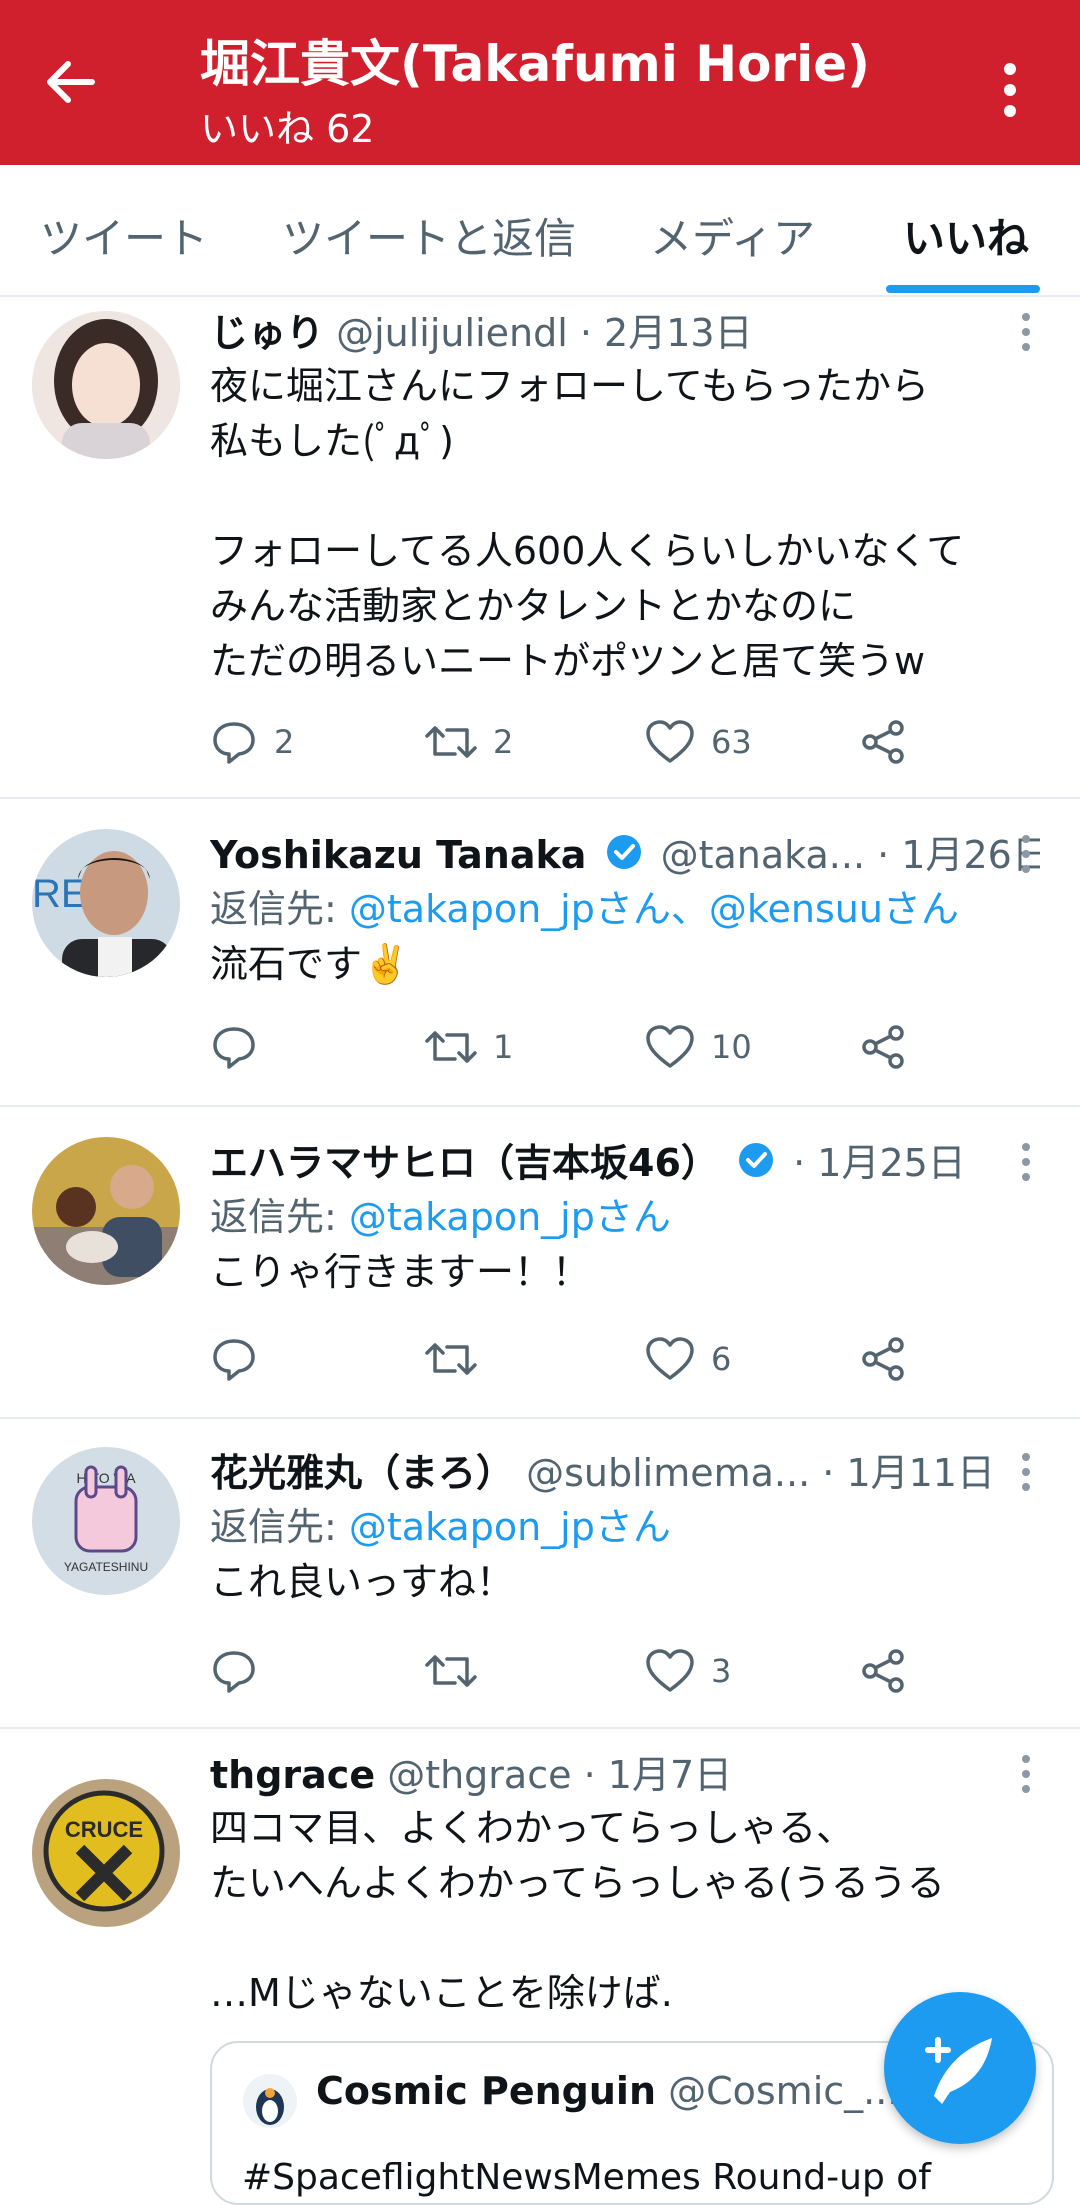 The height and width of the screenshot is (2205, 1080). Describe the element at coordinates (106, 1853) in the screenshot. I see `avatar: CRUCE` at that location.